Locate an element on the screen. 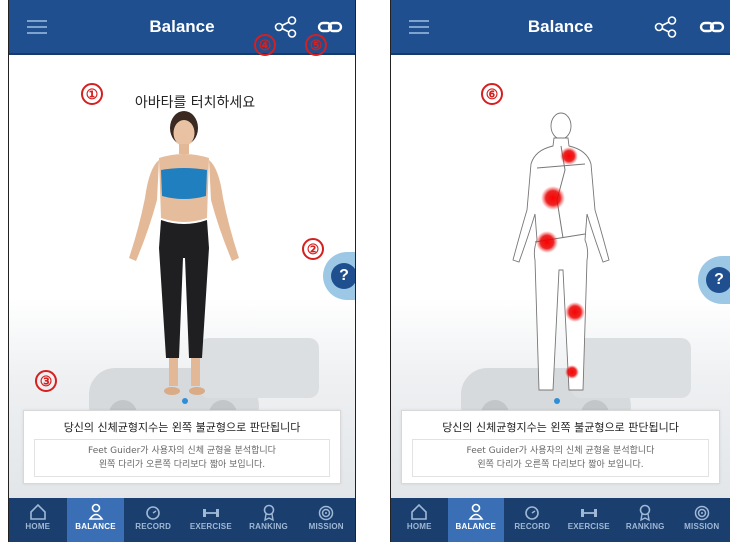 The width and height of the screenshot is (730, 542). body-map-figure is located at coordinates (561, 255).